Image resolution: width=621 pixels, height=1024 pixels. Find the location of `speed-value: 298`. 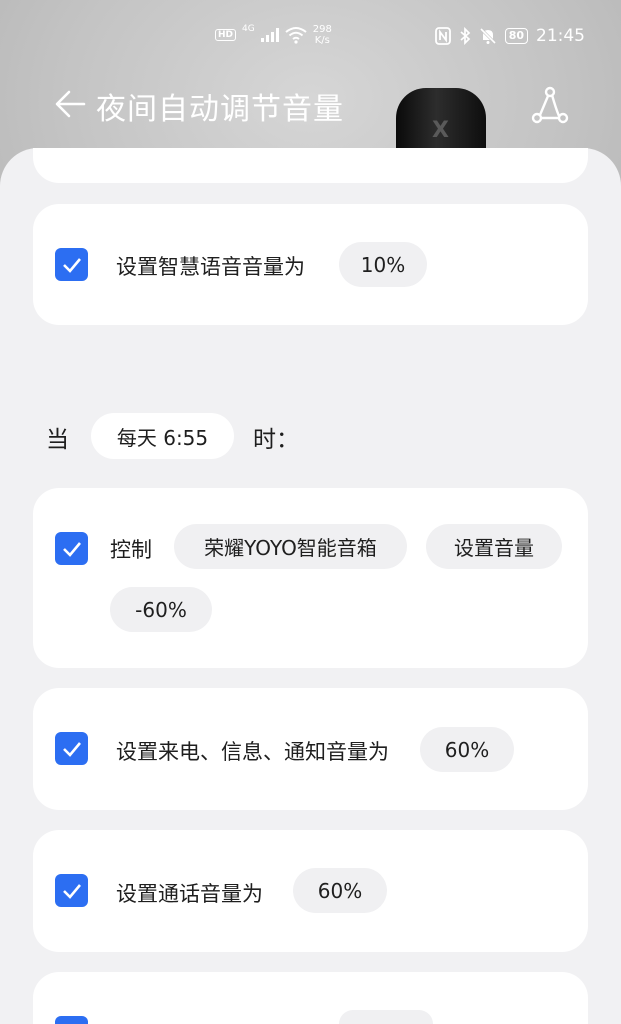

speed-value: 298 is located at coordinates (322, 29).